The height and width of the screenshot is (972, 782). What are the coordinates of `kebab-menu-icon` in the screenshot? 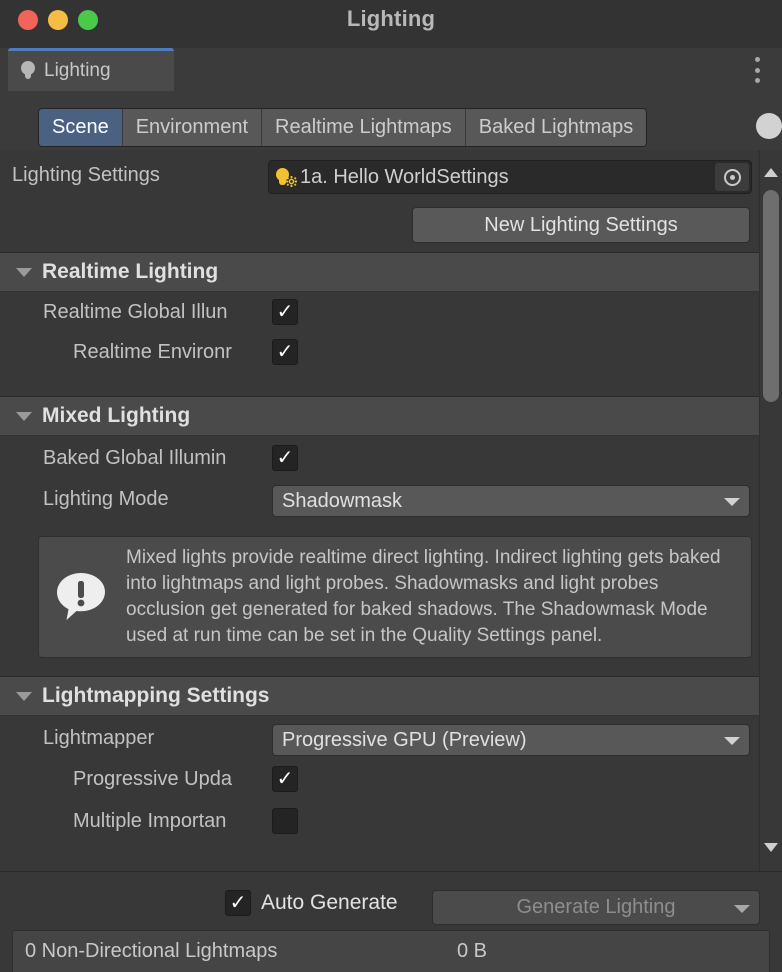 It's located at (757, 70).